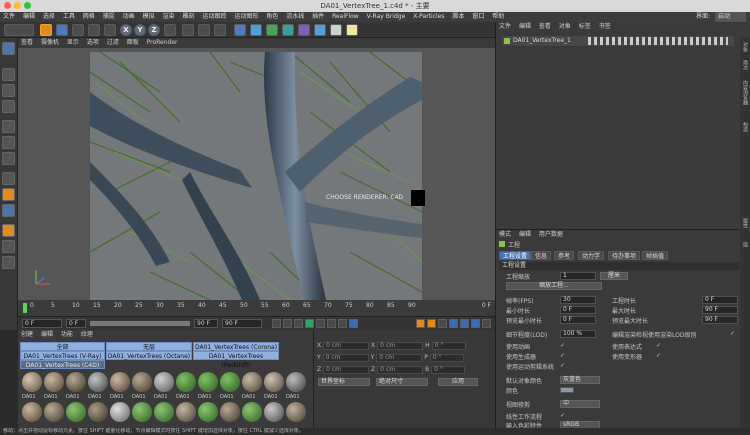 Image resolution: width=750 pixels, height=435 pixels. What do you see at coordinates (564, 255) in the screenshot?
I see `tab-reference: 参考` at bounding box center [564, 255].